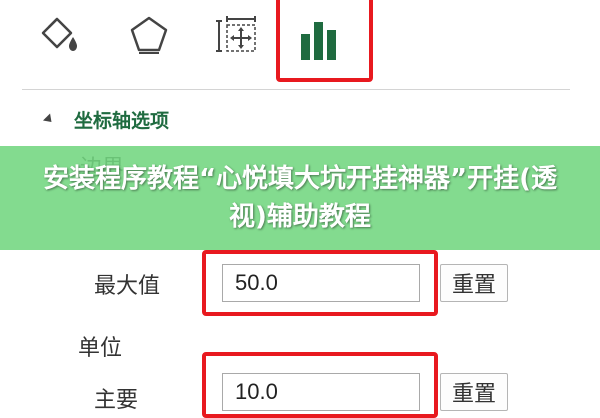  What do you see at coordinates (116, 400) in the screenshot?
I see `major-label: 主要` at bounding box center [116, 400].